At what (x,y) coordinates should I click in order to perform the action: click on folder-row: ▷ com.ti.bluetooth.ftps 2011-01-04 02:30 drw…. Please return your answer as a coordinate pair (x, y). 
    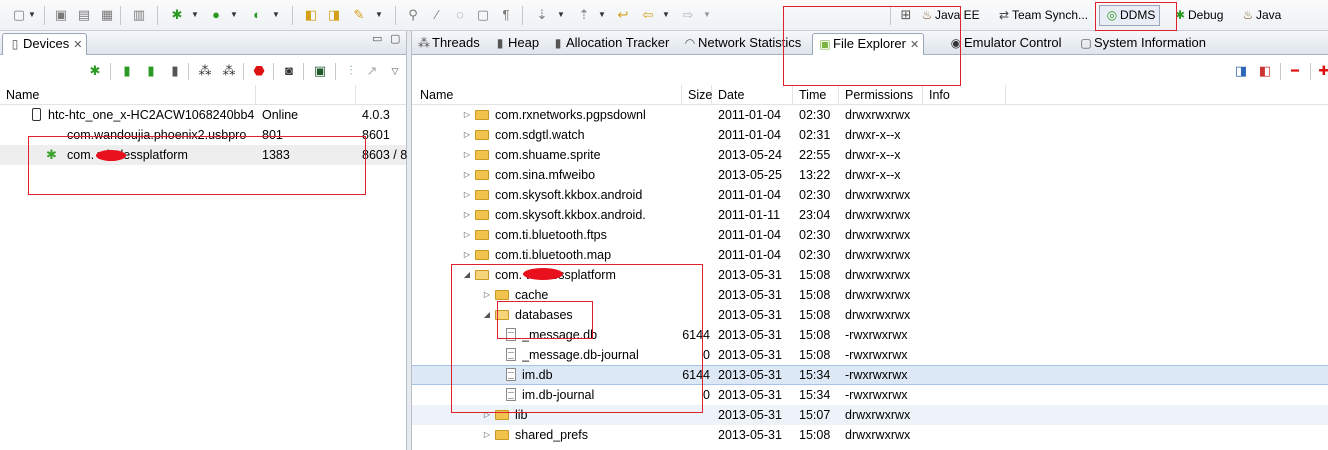
    Looking at the image, I should click on (870, 235).